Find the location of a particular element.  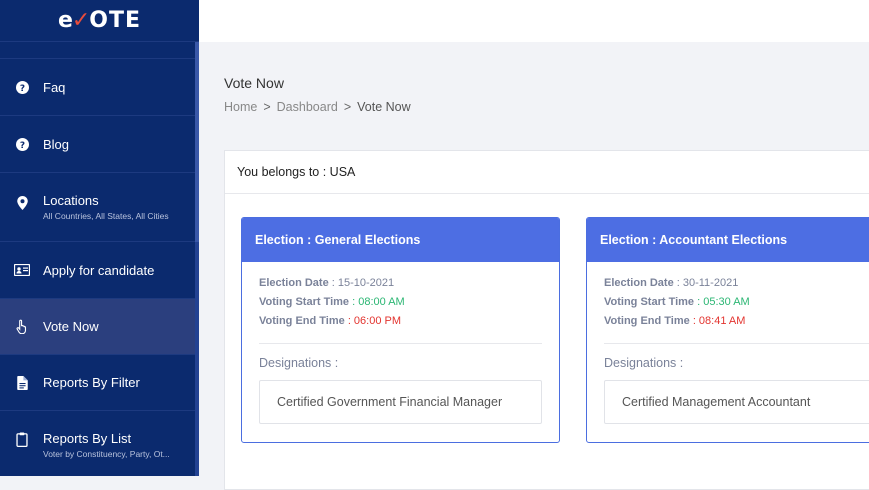

app-logo: e ✓ OTE is located at coordinates (99, 21).